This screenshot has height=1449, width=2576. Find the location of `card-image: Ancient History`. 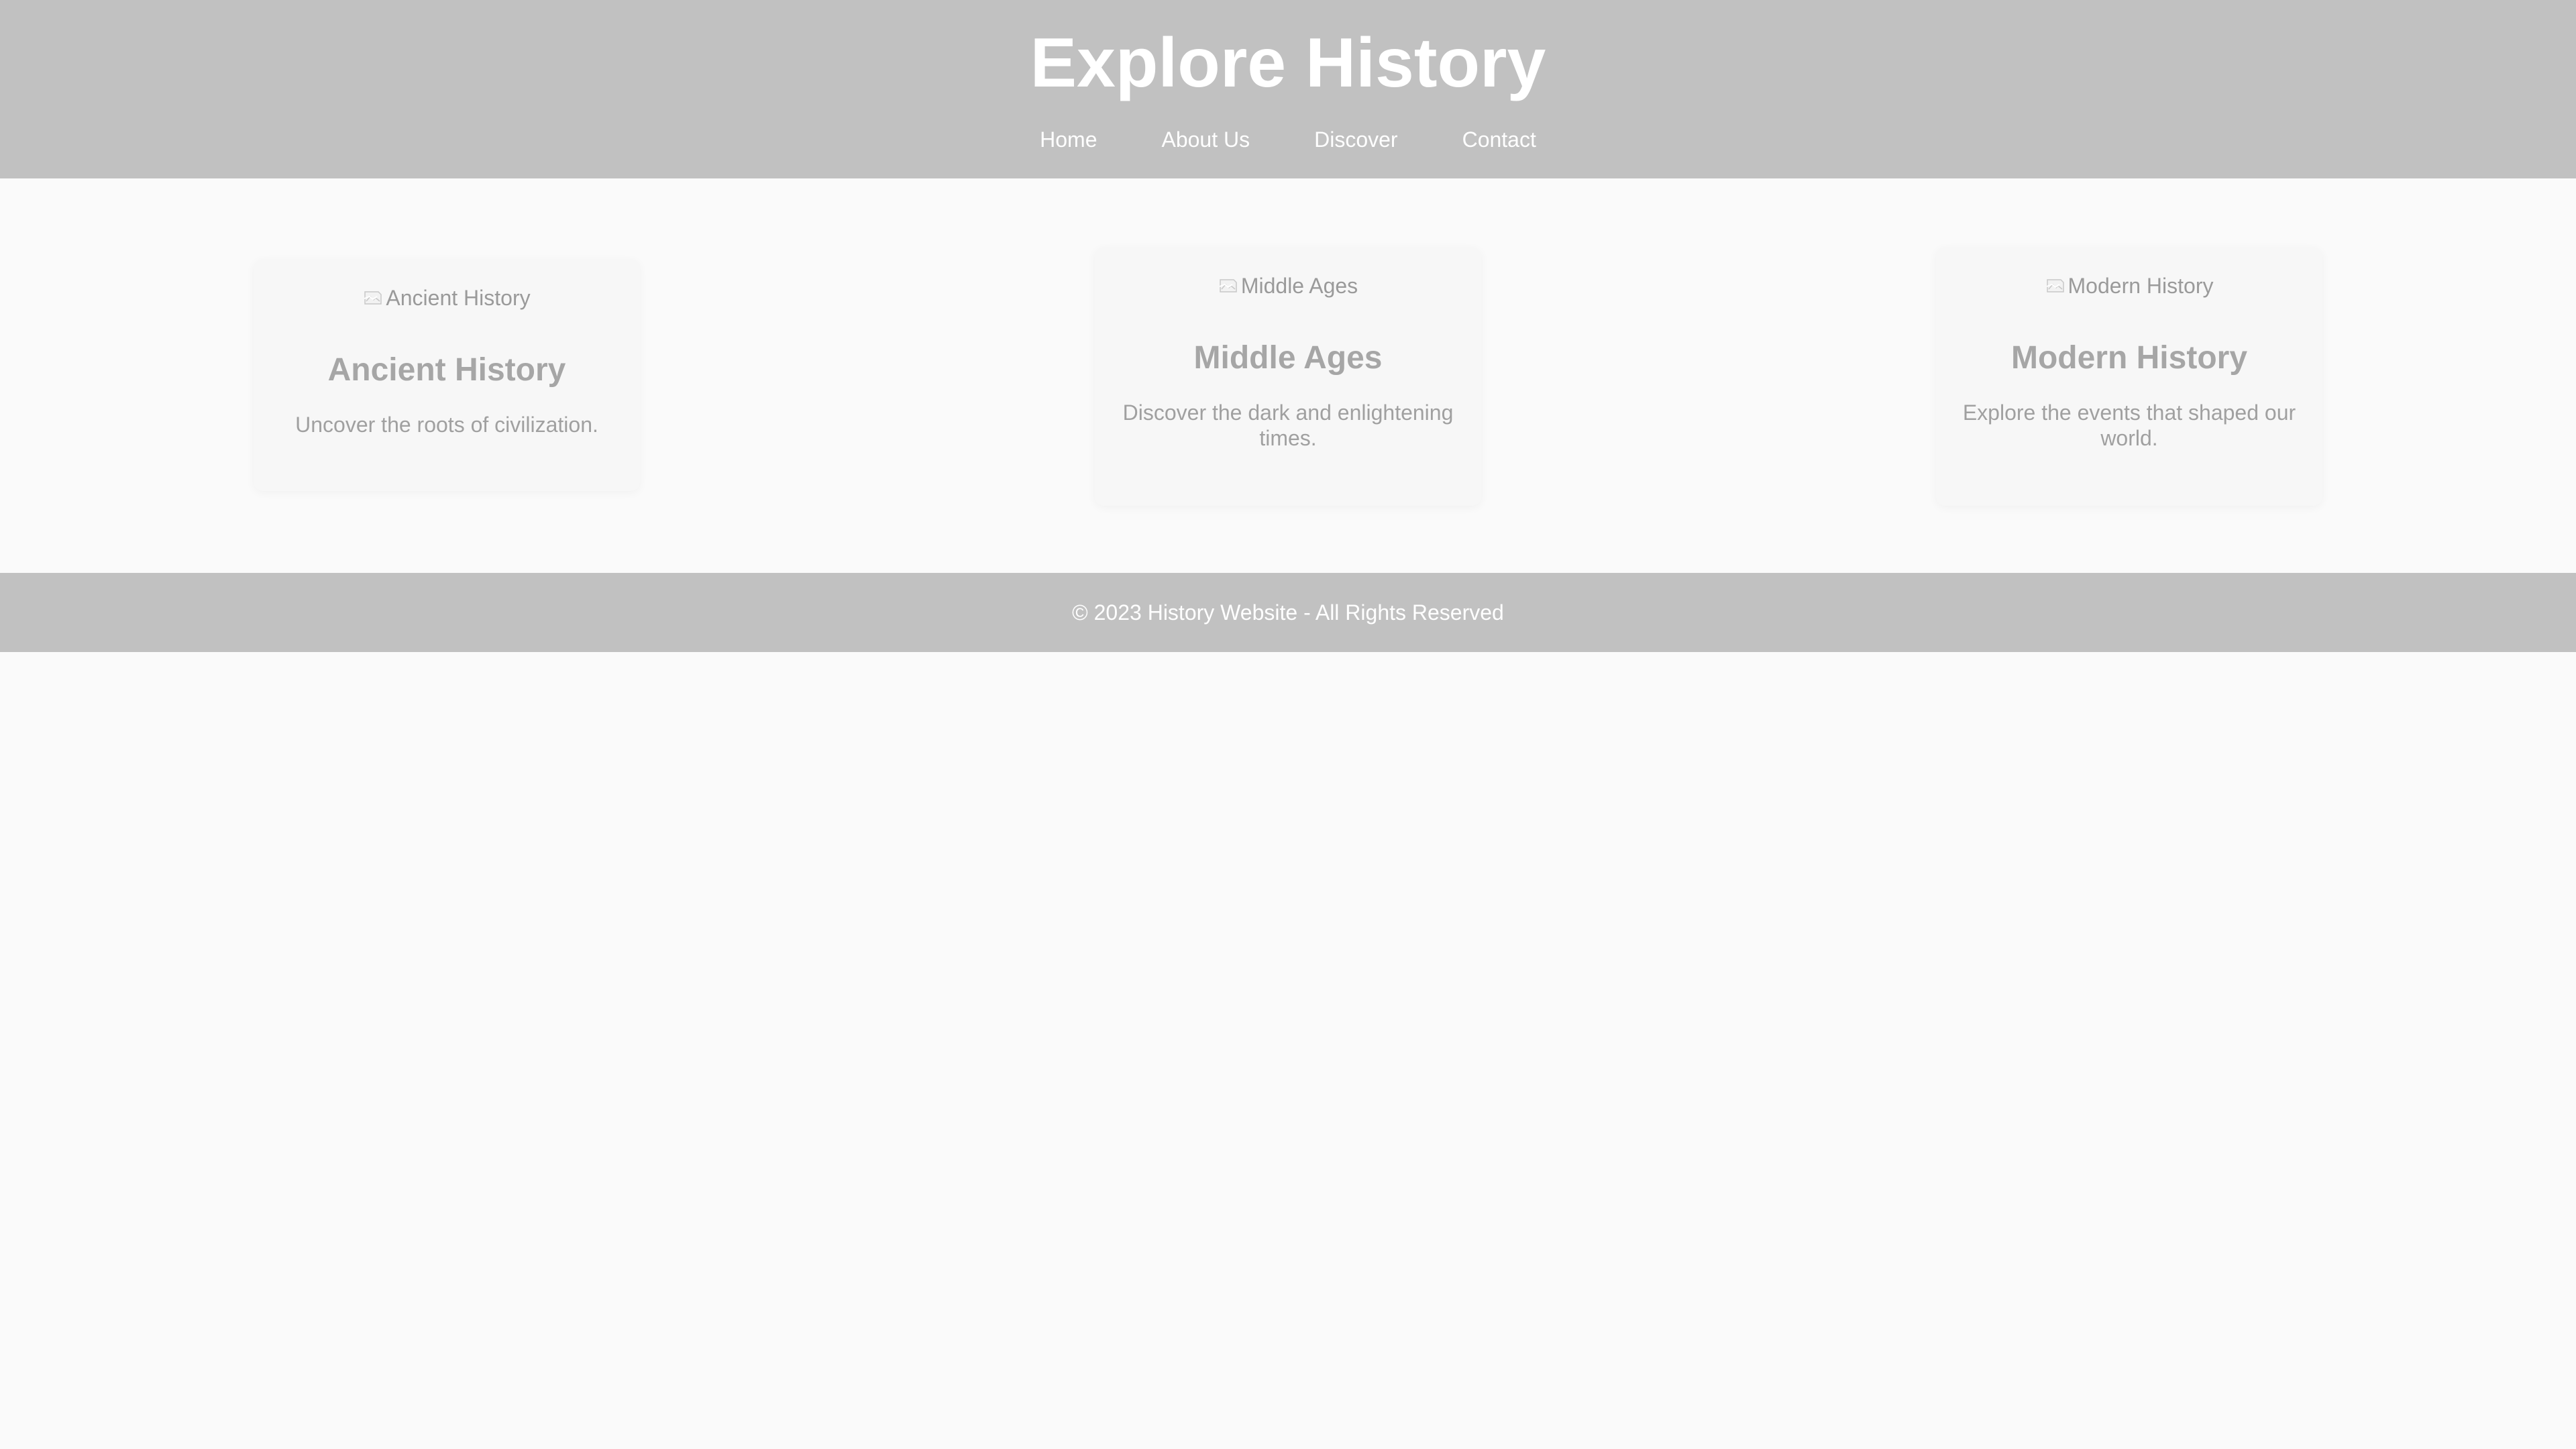

card-image: Ancient History is located at coordinates (447, 298).